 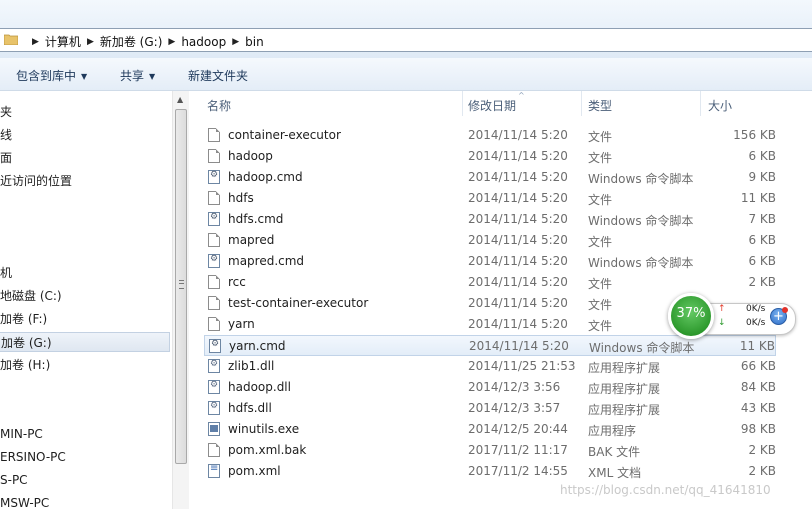 I want to click on file-size: 11 KB, so click(x=758, y=198).